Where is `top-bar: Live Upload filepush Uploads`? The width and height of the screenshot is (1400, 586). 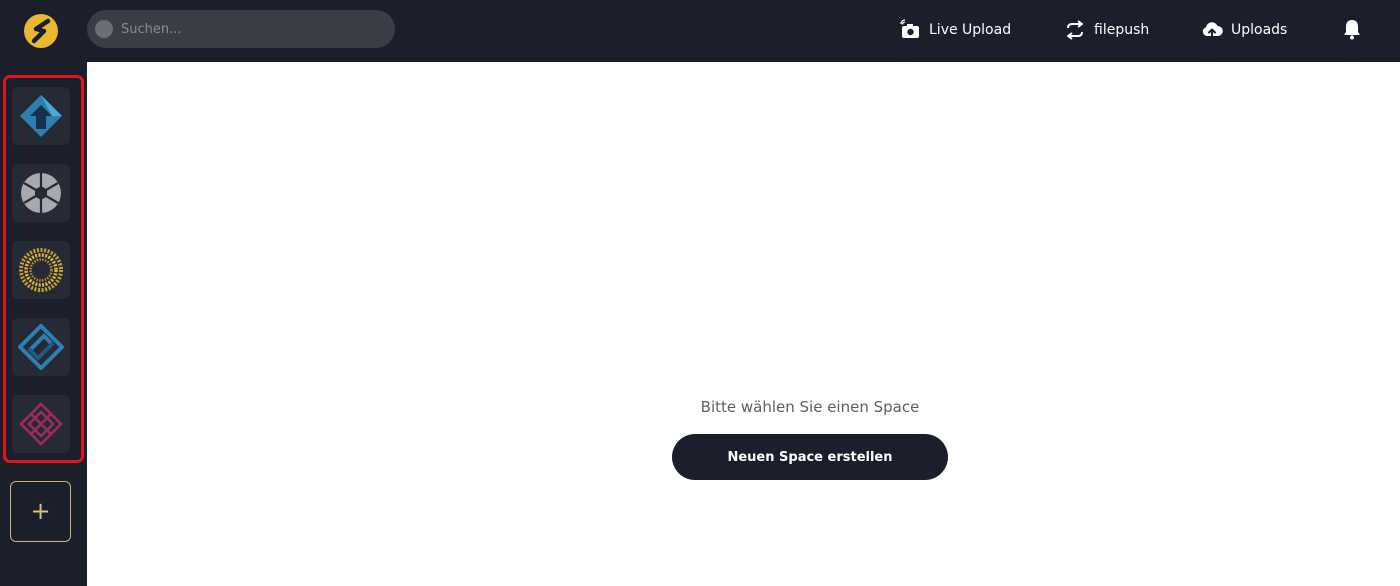 top-bar: Live Upload filepush Uploads is located at coordinates (700, 31).